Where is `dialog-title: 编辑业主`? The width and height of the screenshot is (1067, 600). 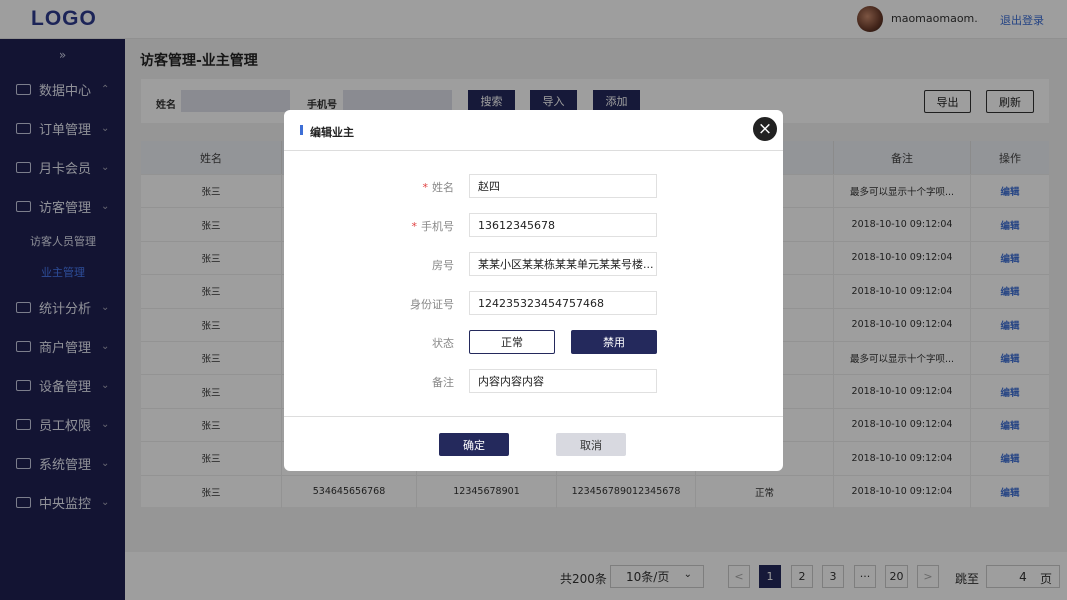 dialog-title: 编辑业主 is located at coordinates (332, 132).